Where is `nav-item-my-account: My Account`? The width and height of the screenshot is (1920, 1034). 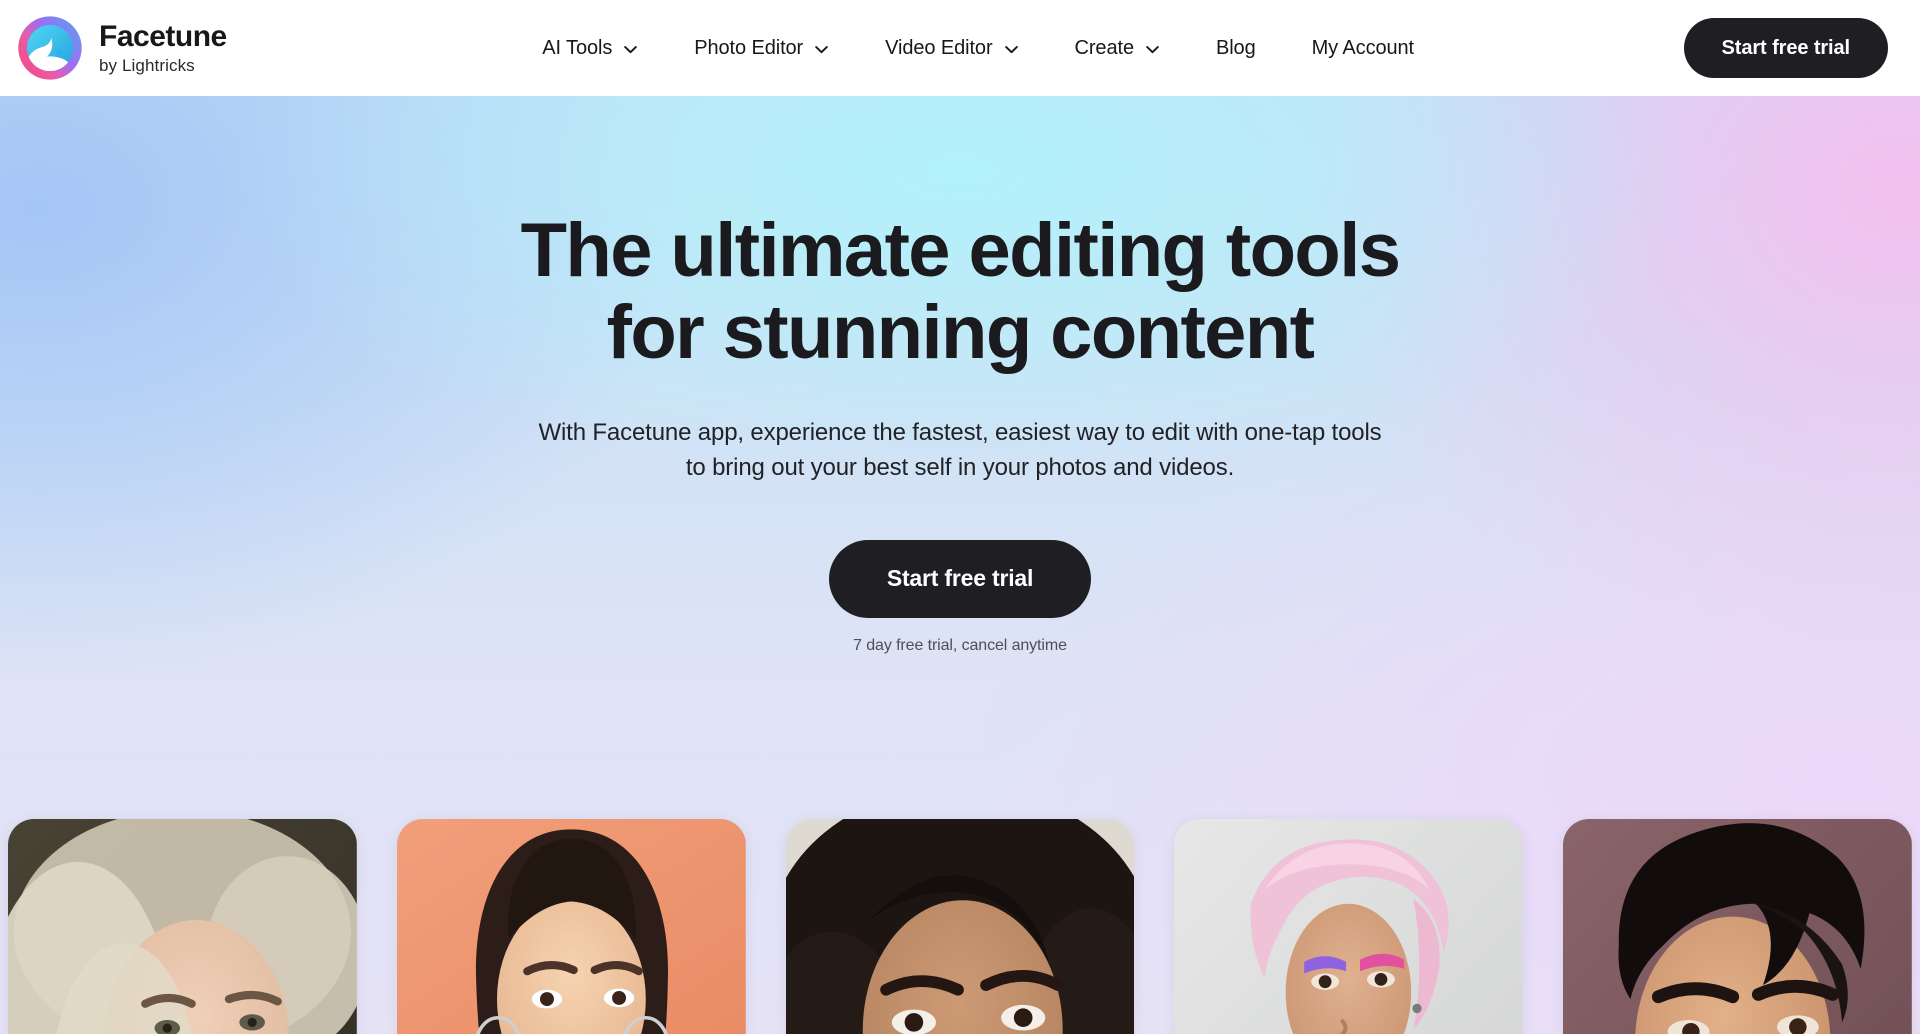 nav-item-my-account: My Account is located at coordinates (1363, 48).